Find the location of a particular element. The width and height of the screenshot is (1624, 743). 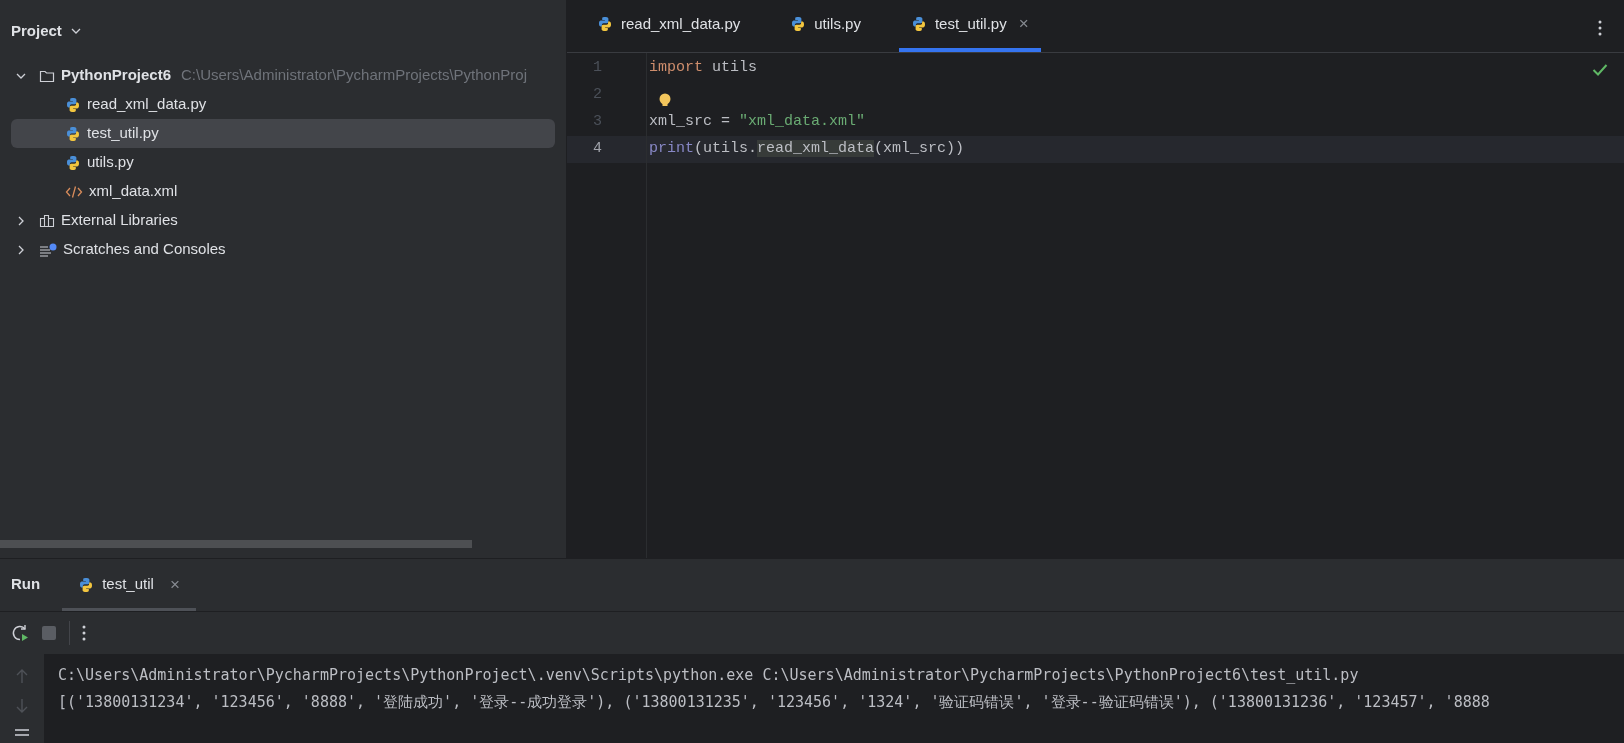

run-tab: test_util × is located at coordinates (129, 586).